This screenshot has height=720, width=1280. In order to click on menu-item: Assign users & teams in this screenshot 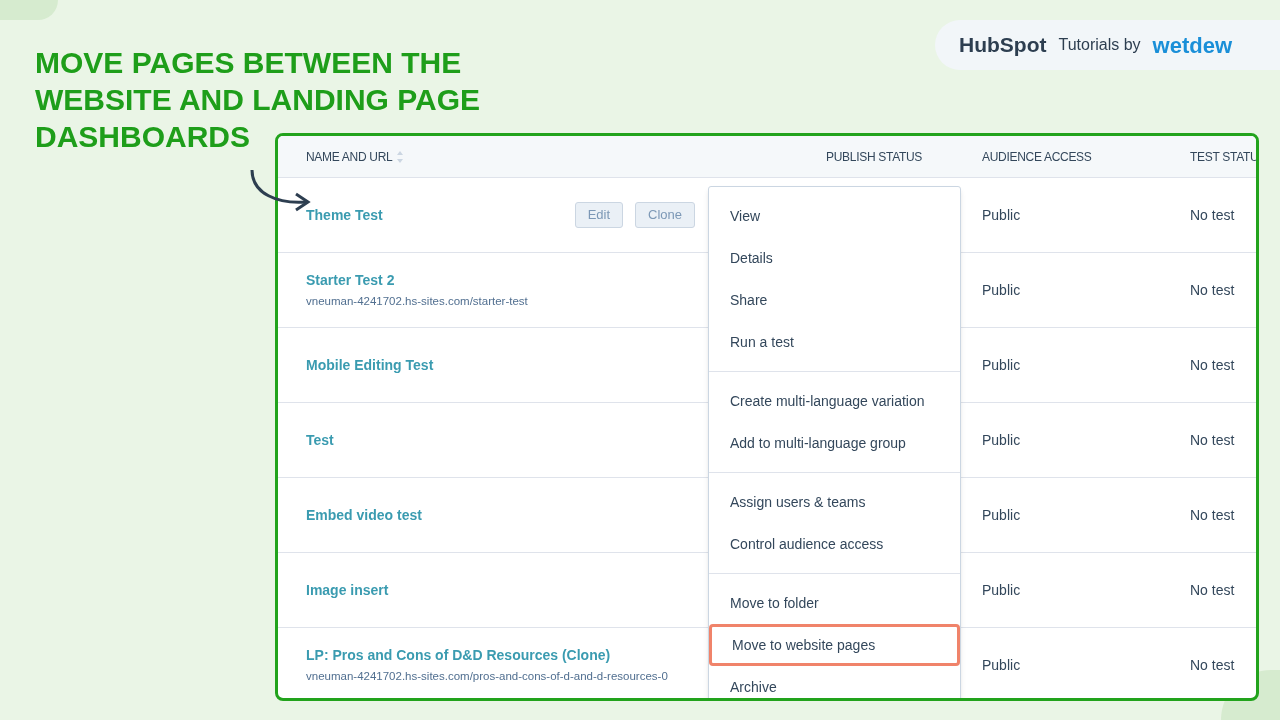, I will do `click(834, 502)`.